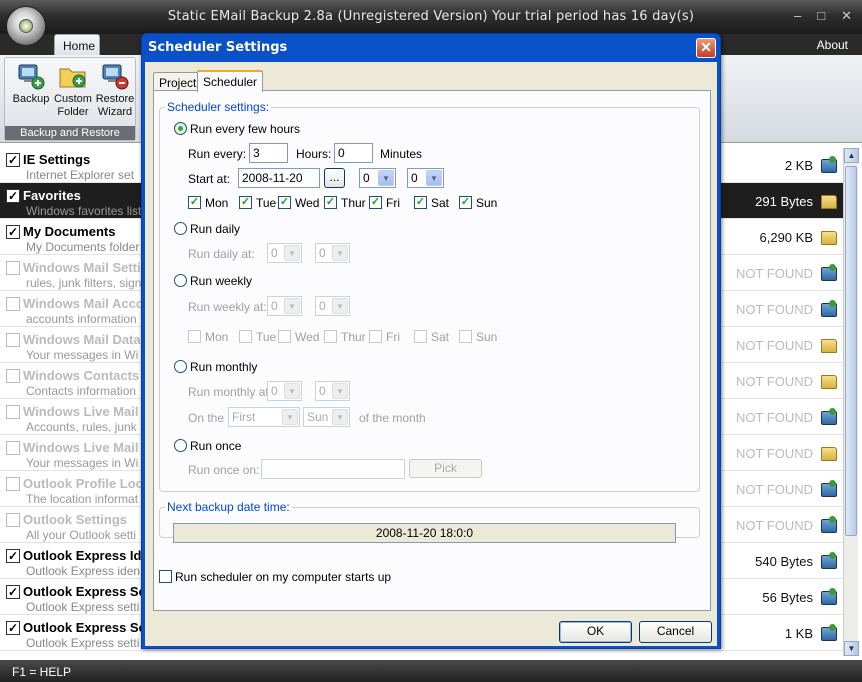 The height and width of the screenshot is (682, 862). I want to click on weekly-label: Run weekly, so click(221, 281).